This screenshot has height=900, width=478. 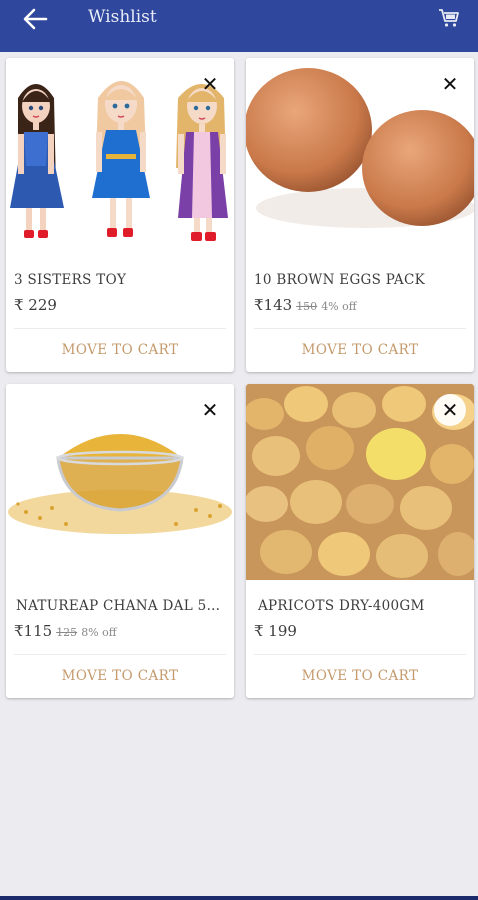 What do you see at coordinates (339, 306) in the screenshot?
I see `discount-label: 4% off` at bounding box center [339, 306].